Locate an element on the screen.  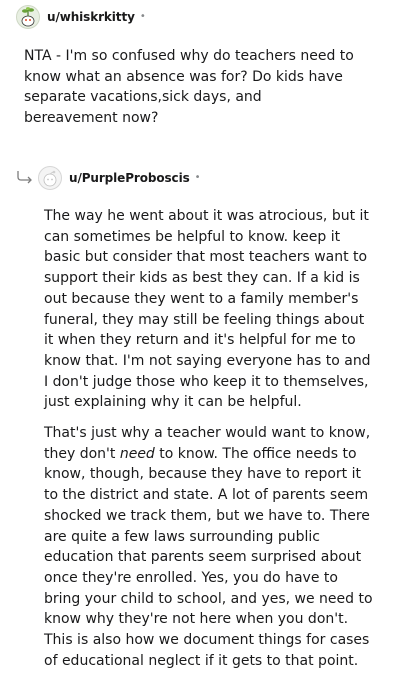
comment-header: u/whiskrkitty • is located at coordinates (81, 17).